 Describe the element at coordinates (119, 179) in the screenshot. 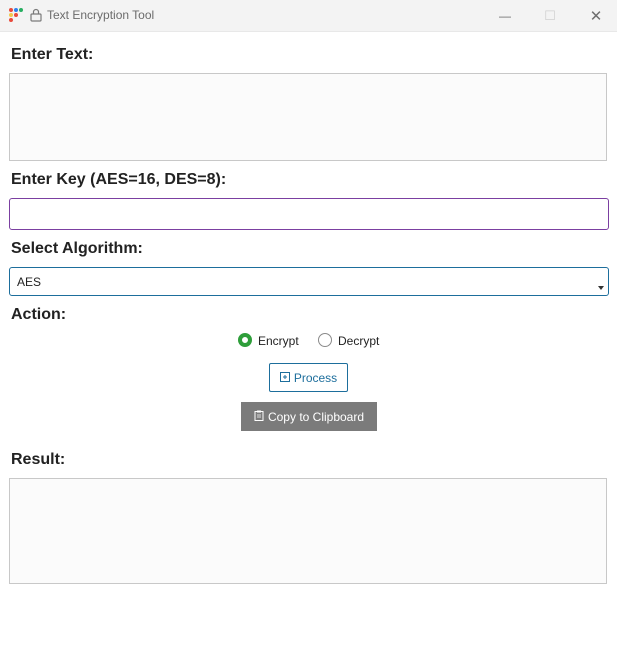

I see `key-label: Enter Key (AES=16, DES=8):` at that location.